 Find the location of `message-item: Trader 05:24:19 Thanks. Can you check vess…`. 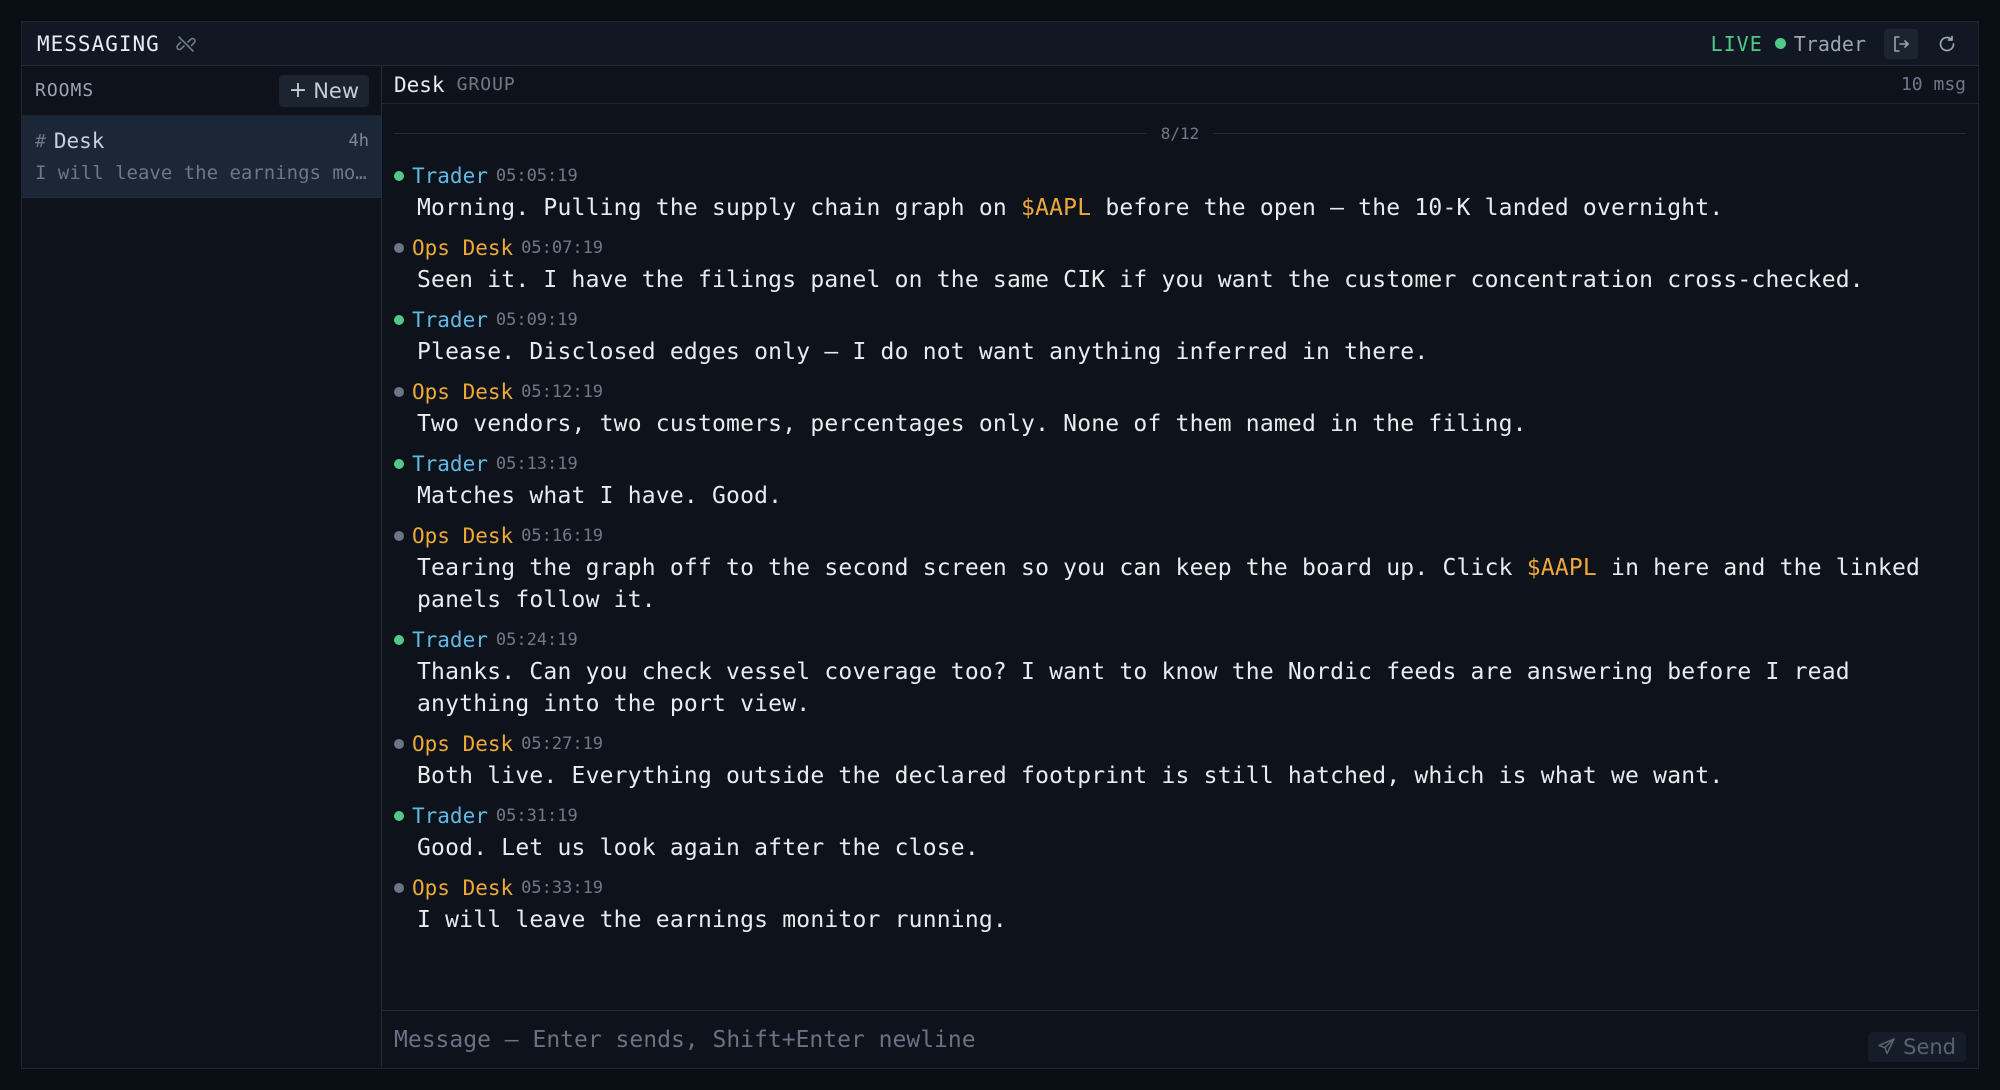

message-item: Trader 05:24:19 Thanks. Can you check vess… is located at coordinates (1180, 674).